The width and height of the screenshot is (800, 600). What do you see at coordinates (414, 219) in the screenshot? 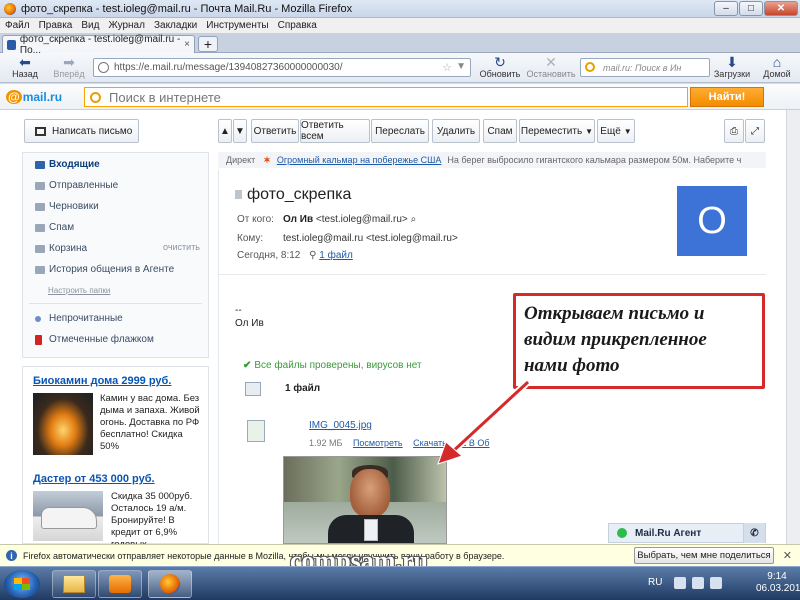
I see `search-icon: ⌕` at bounding box center [414, 219].